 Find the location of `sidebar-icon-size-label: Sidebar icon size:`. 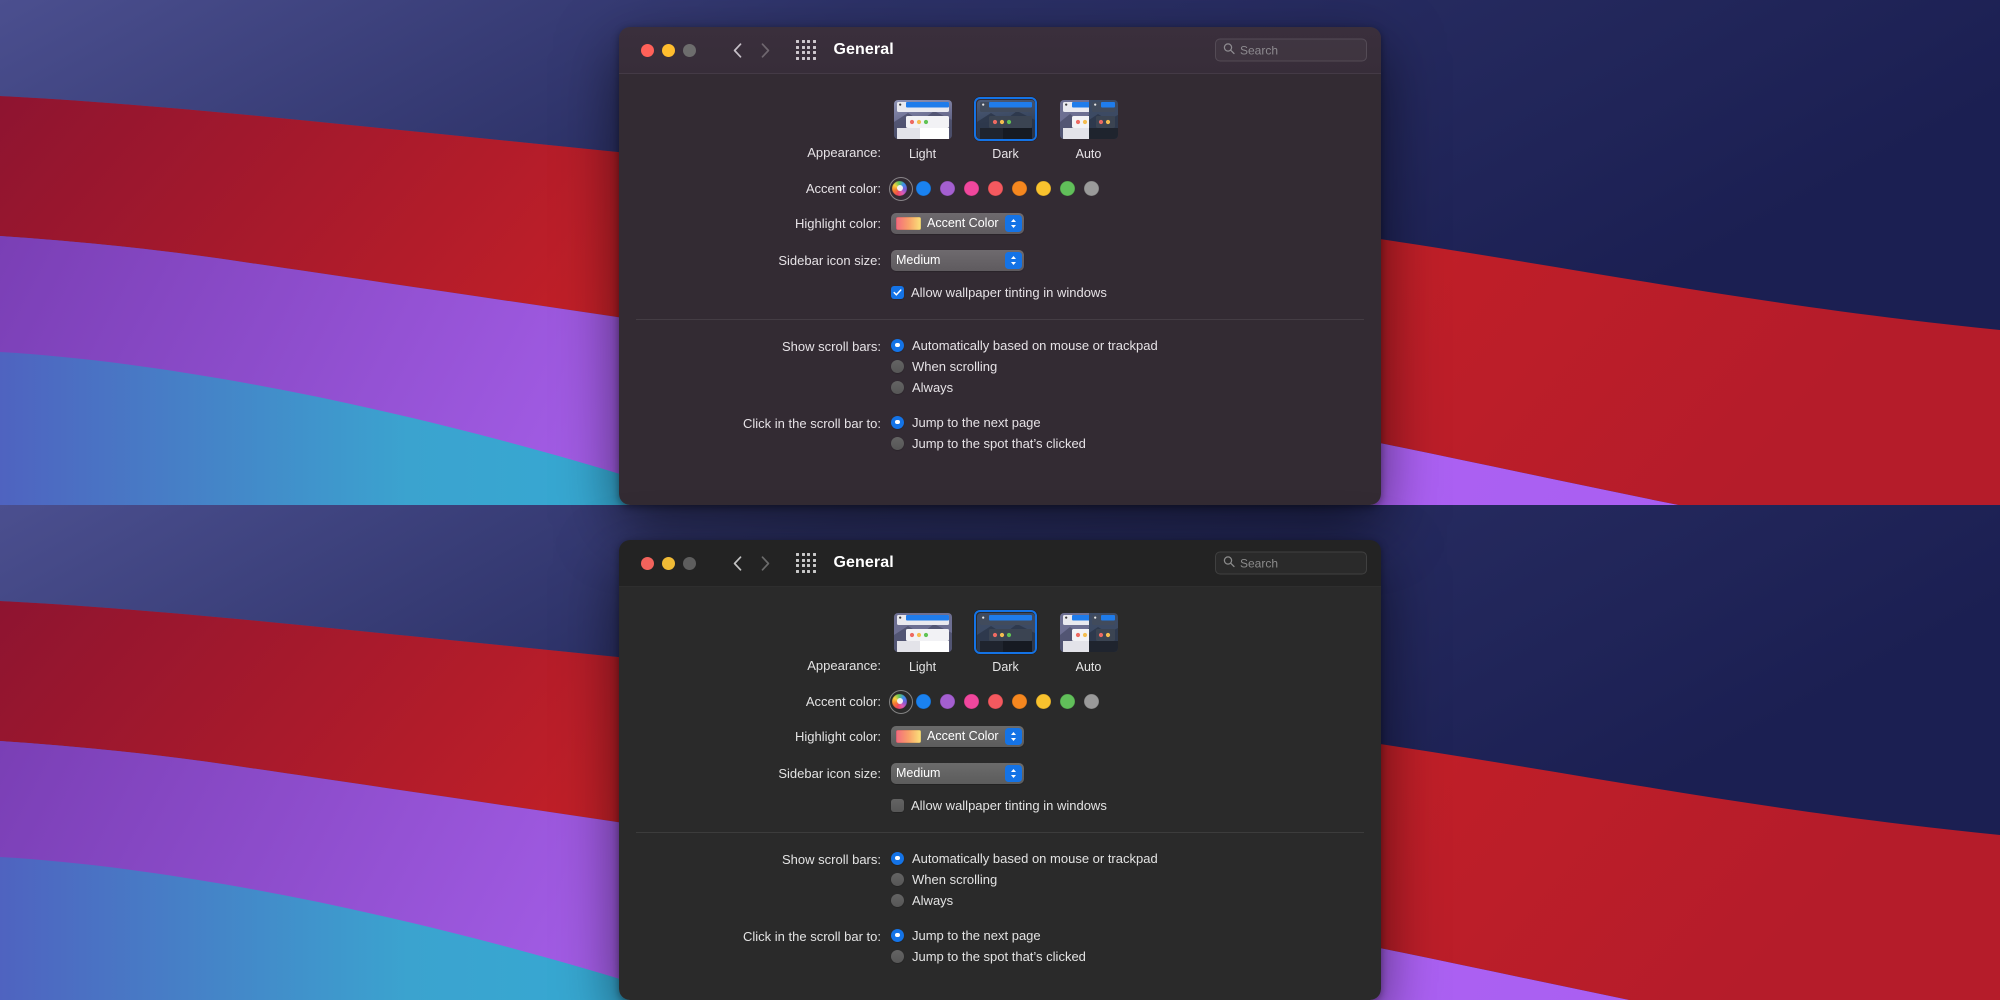

sidebar-icon-size-label: Sidebar icon size: is located at coordinates (829, 260).